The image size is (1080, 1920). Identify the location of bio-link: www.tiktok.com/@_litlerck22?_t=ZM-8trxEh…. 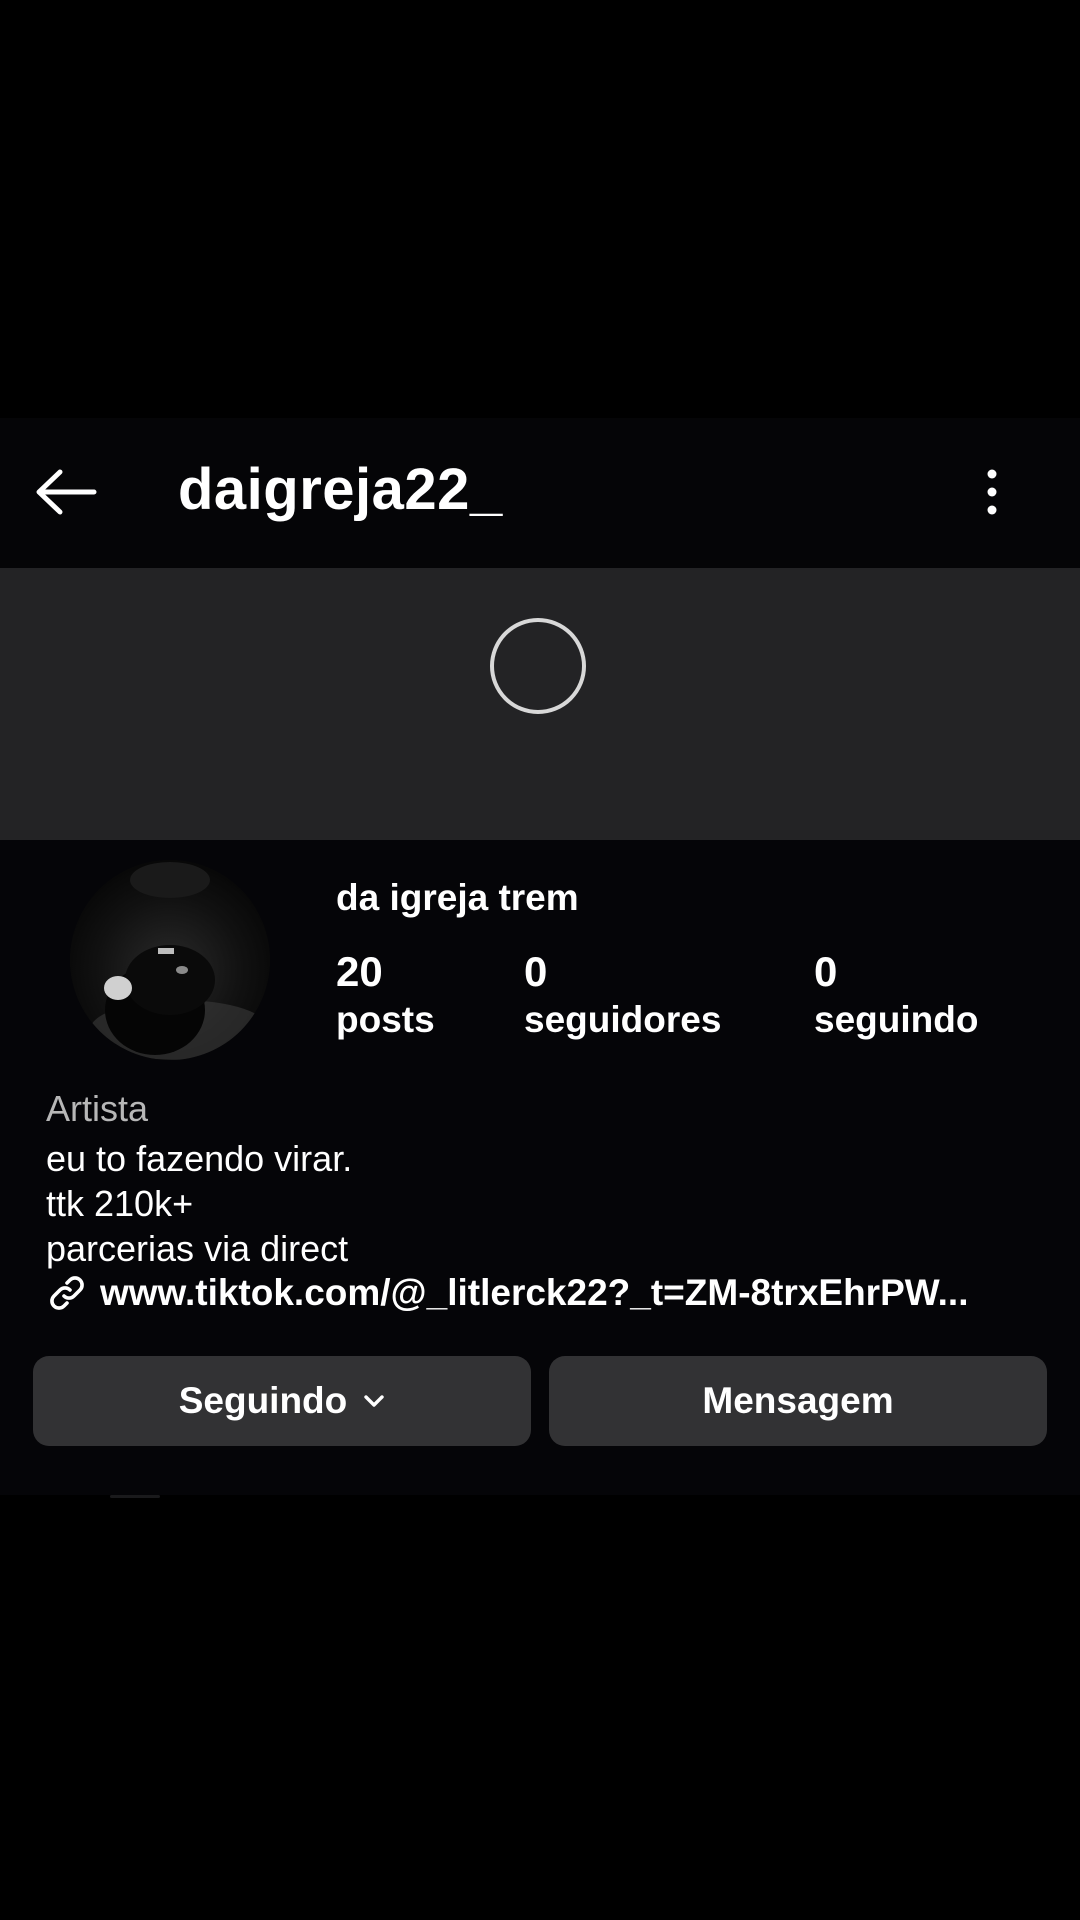
(541, 1293).